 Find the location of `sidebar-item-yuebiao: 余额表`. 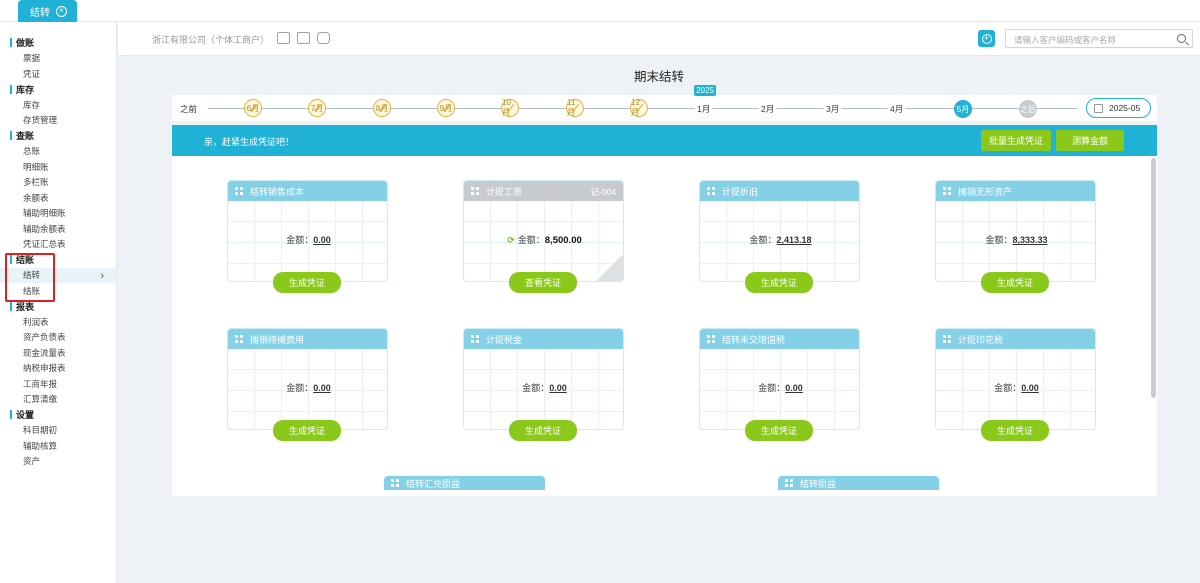

sidebar-item-yuebiao: 余额表 is located at coordinates (58, 198).